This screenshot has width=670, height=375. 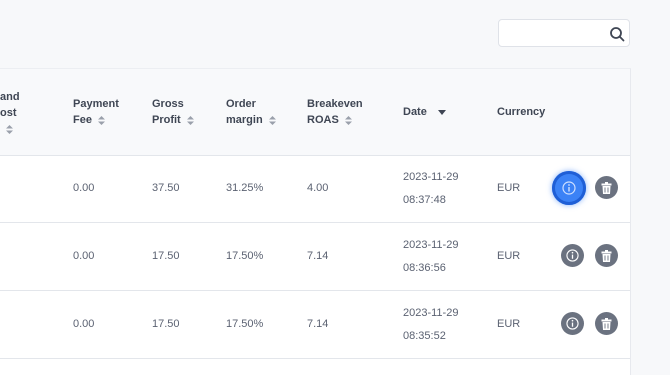 I want to click on column-header-payment-fee: Payment Fee, so click(x=96, y=112).